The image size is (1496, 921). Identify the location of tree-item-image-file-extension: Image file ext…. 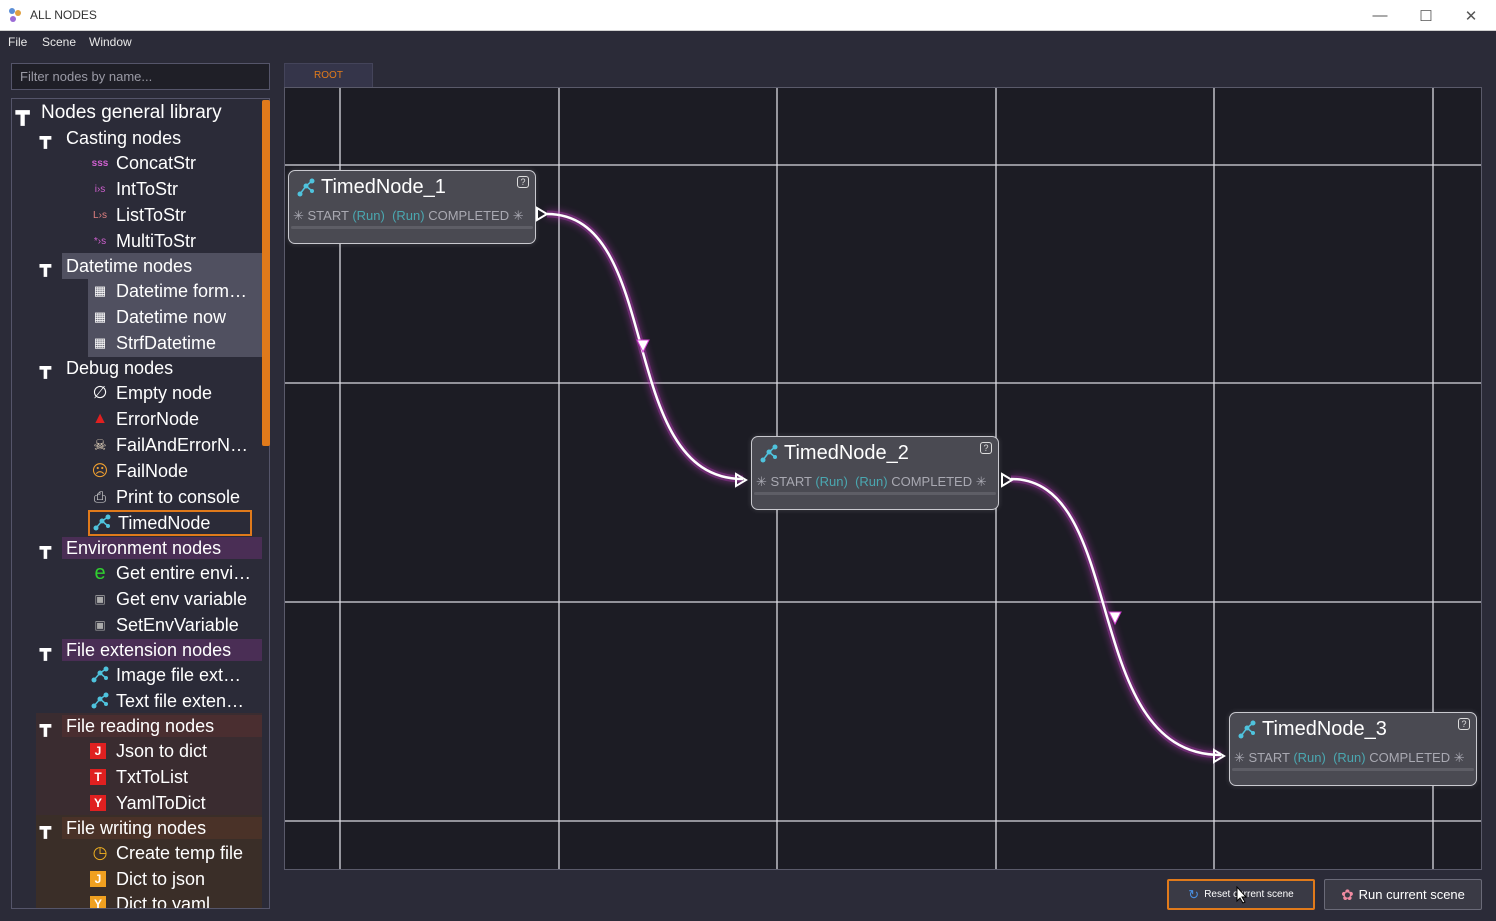
(165, 675).